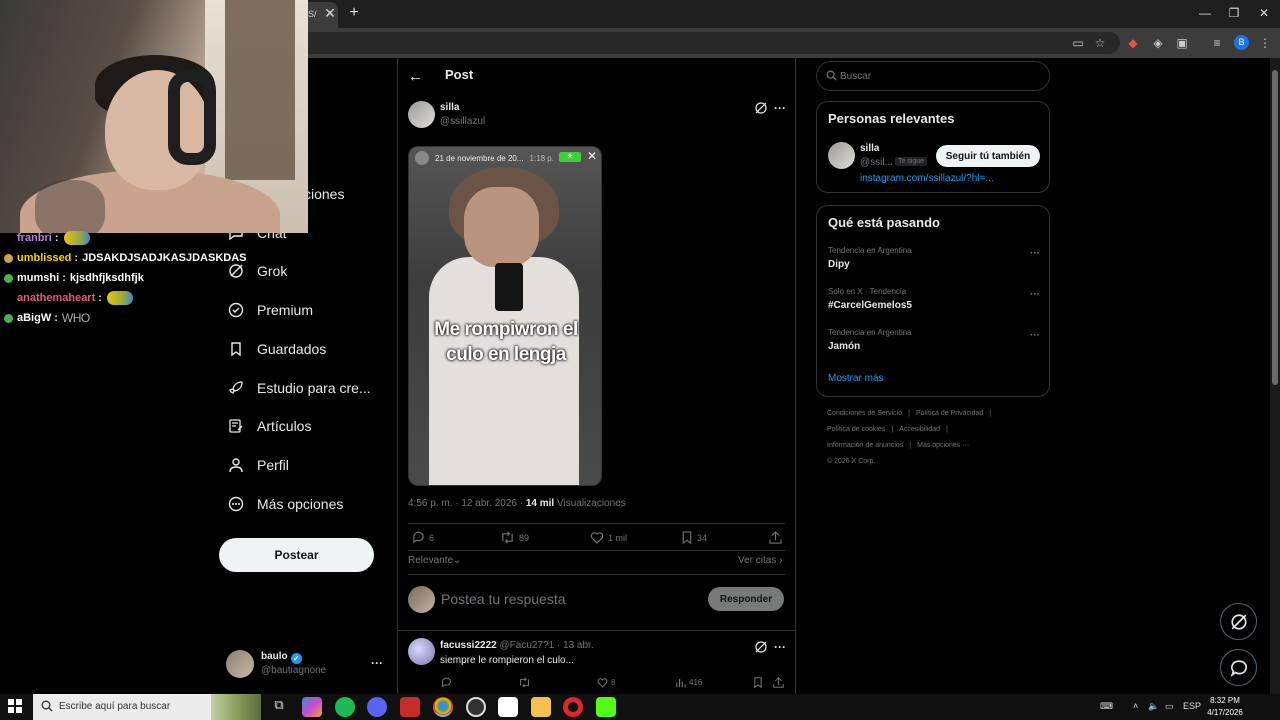  Describe the element at coordinates (1264, 13) in the screenshot. I see `close-window-button: ✕` at that location.